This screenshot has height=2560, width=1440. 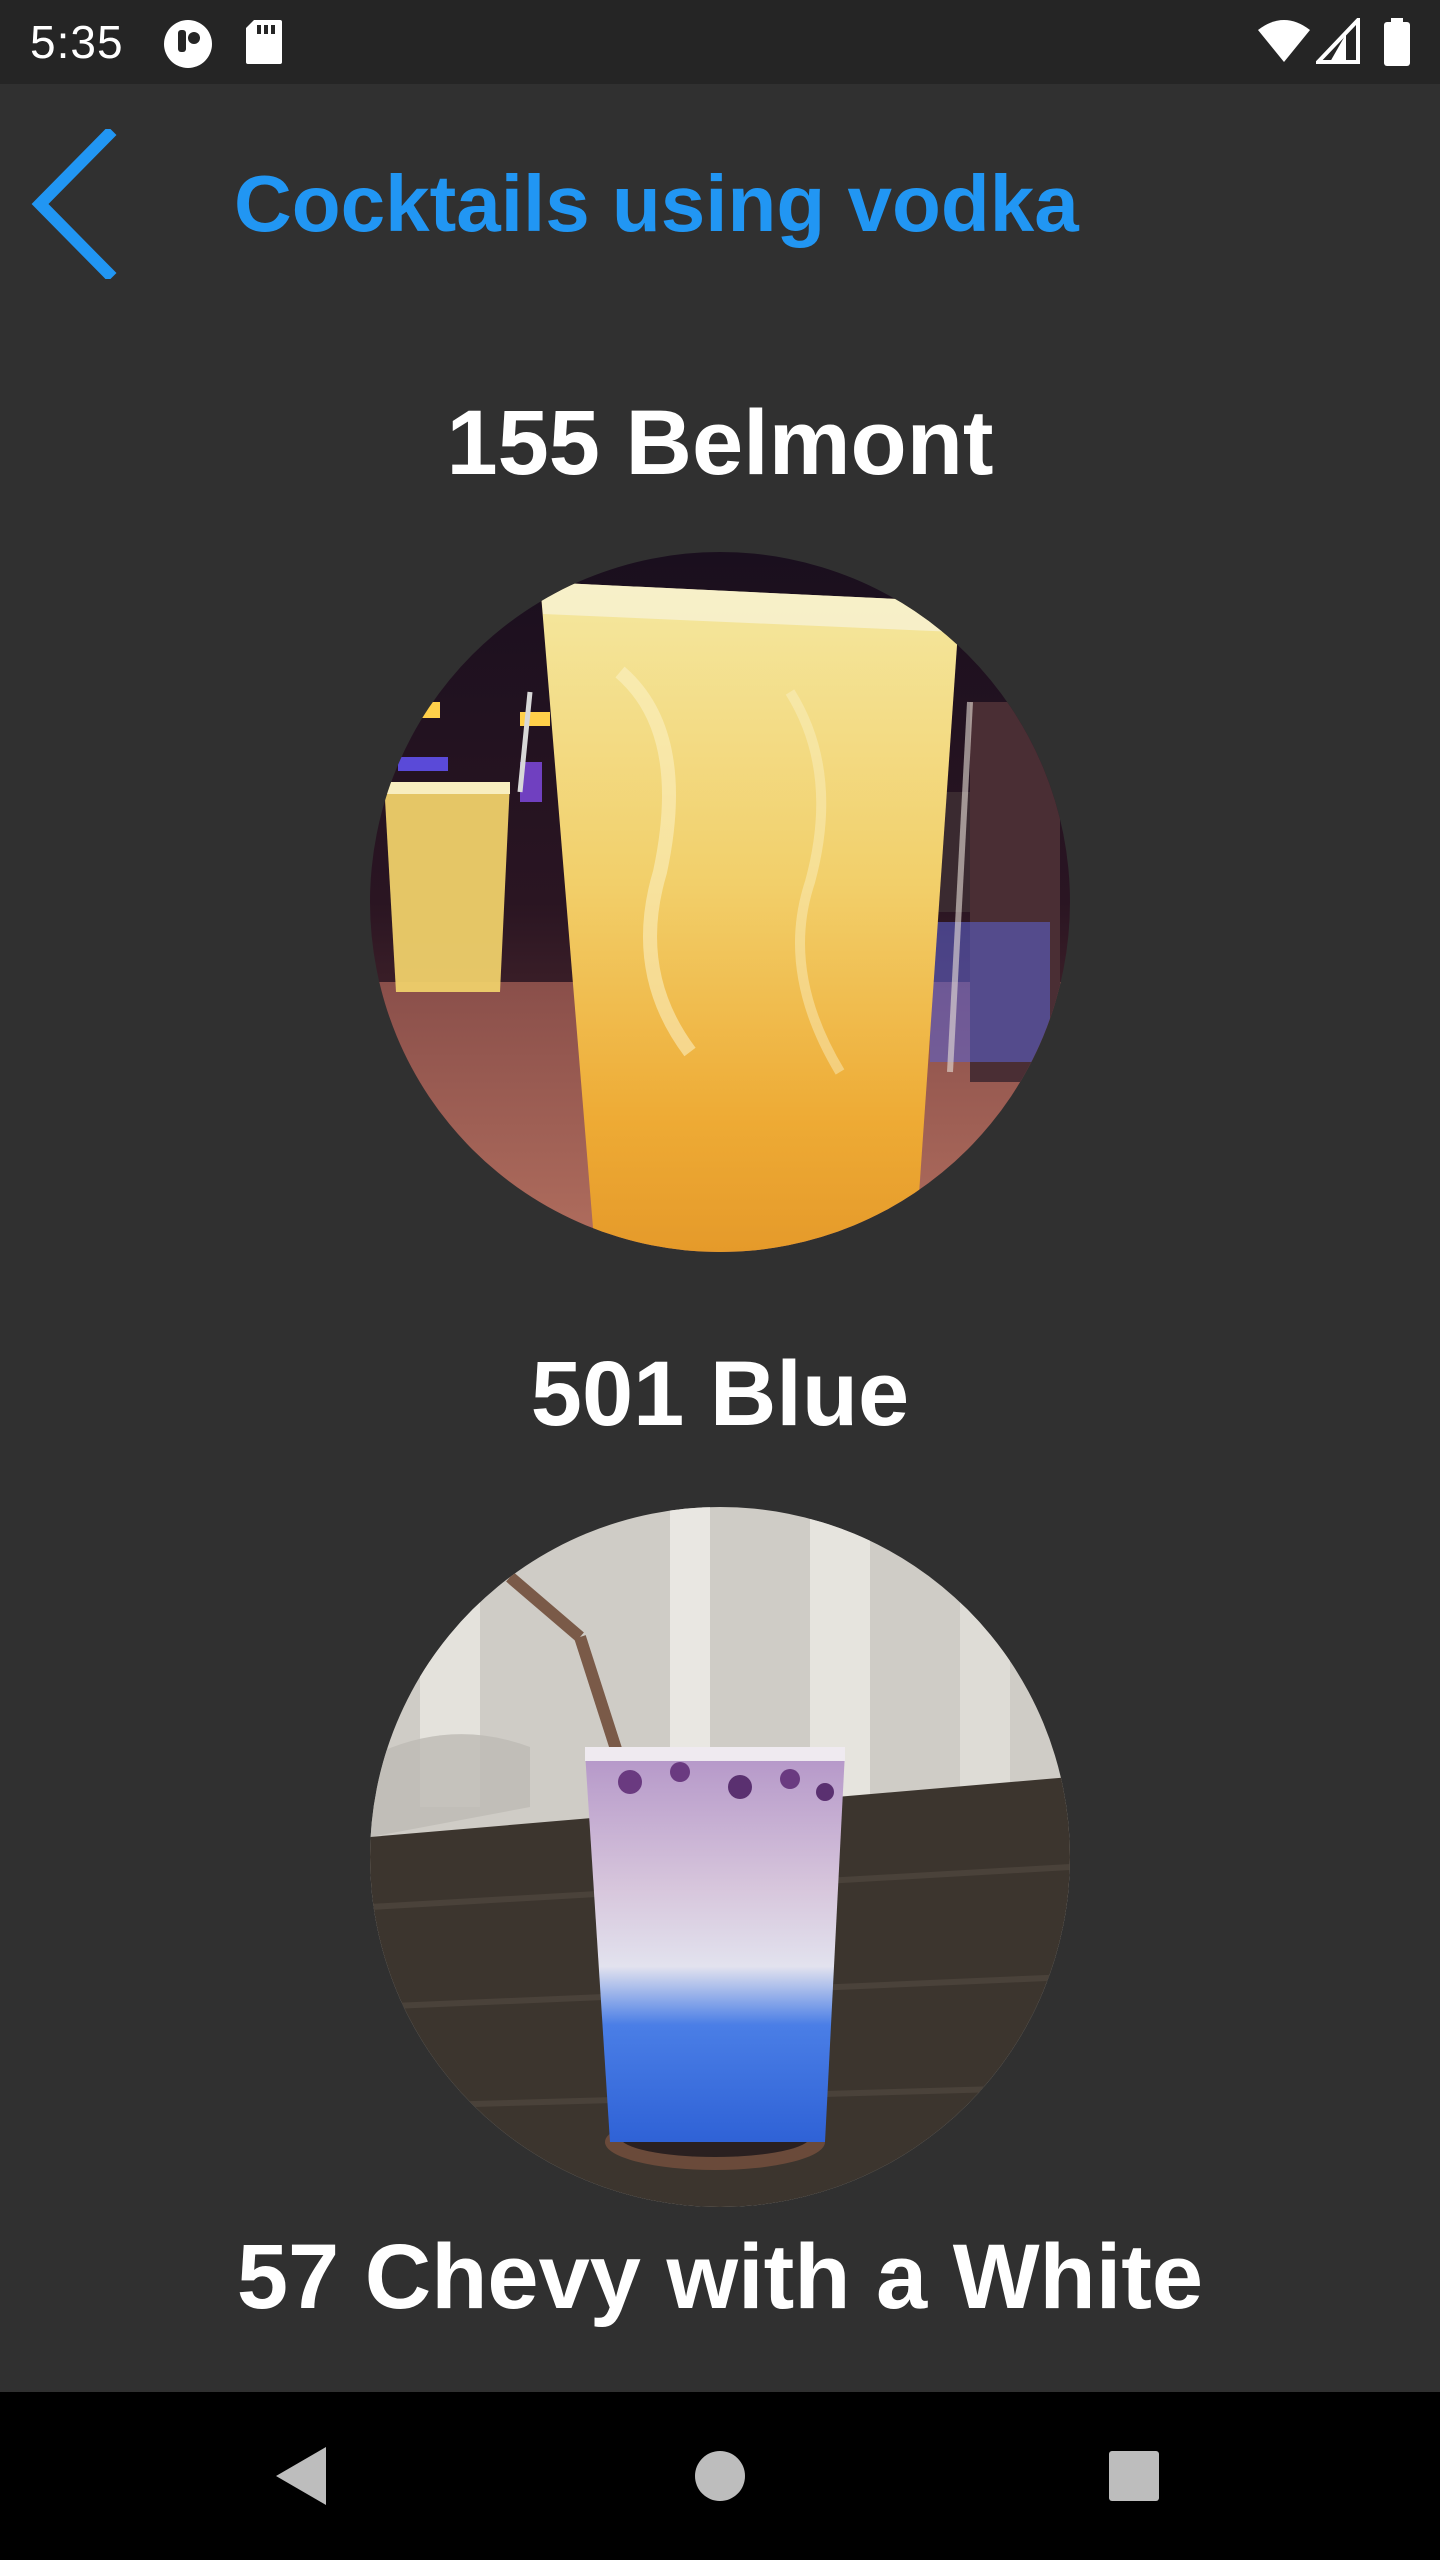 What do you see at coordinates (264, 44) in the screenshot?
I see `sd-card-icon` at bounding box center [264, 44].